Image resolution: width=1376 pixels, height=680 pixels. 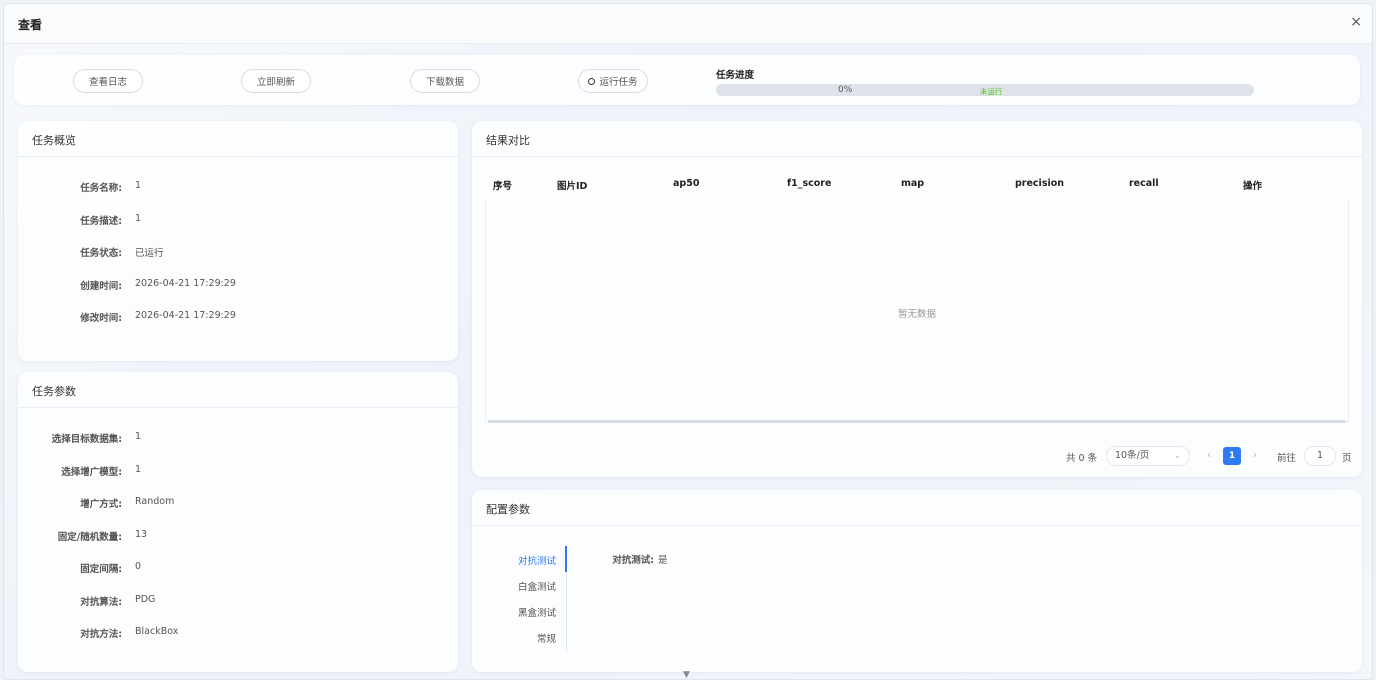 I want to click on refresh-button: 立即刷新, so click(x=276, y=81).